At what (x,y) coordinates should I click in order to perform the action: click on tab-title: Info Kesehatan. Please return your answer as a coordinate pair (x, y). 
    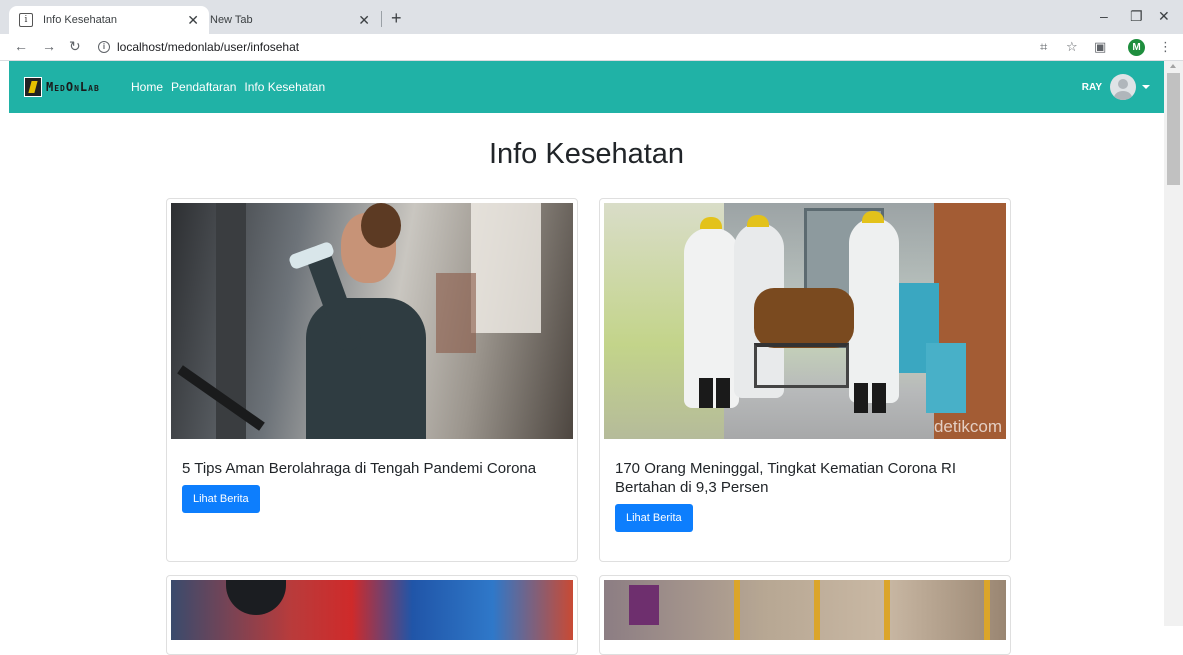
    Looking at the image, I should click on (80, 20).